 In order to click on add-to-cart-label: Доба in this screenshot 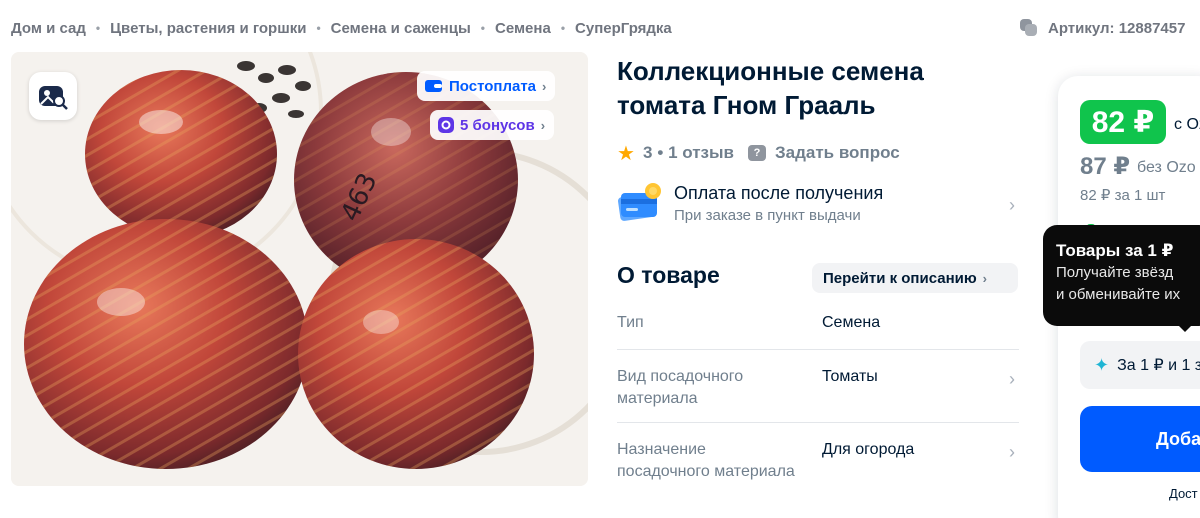, I will do `click(1178, 438)`.